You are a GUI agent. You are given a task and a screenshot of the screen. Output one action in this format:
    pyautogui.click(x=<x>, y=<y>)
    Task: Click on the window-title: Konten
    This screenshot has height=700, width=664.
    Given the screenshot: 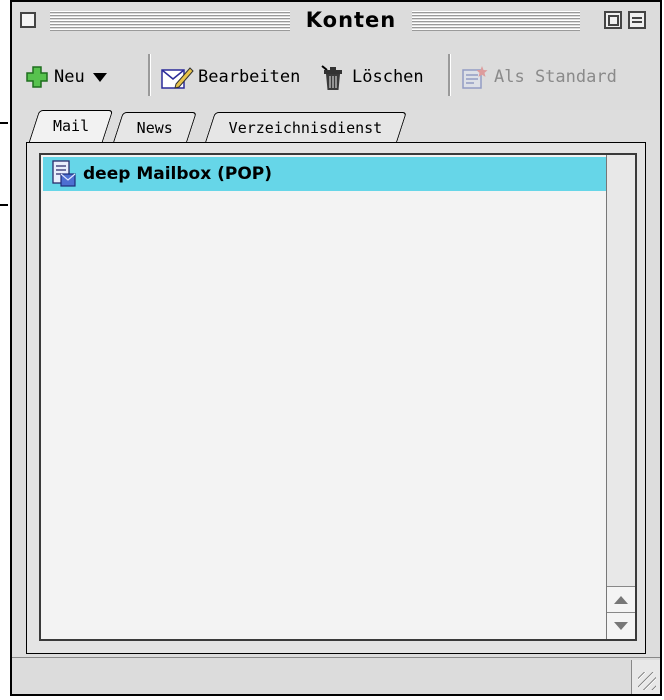 What is the action you would take?
    pyautogui.click(x=351, y=20)
    